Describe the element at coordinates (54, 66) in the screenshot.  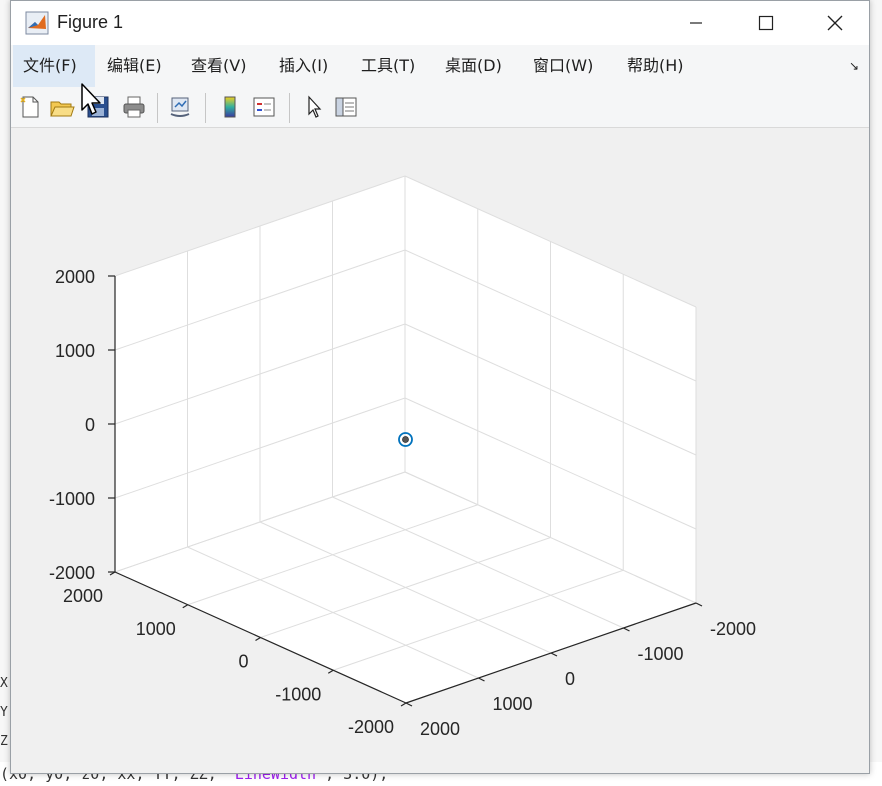
I see `menu-file: 文件(F)` at that location.